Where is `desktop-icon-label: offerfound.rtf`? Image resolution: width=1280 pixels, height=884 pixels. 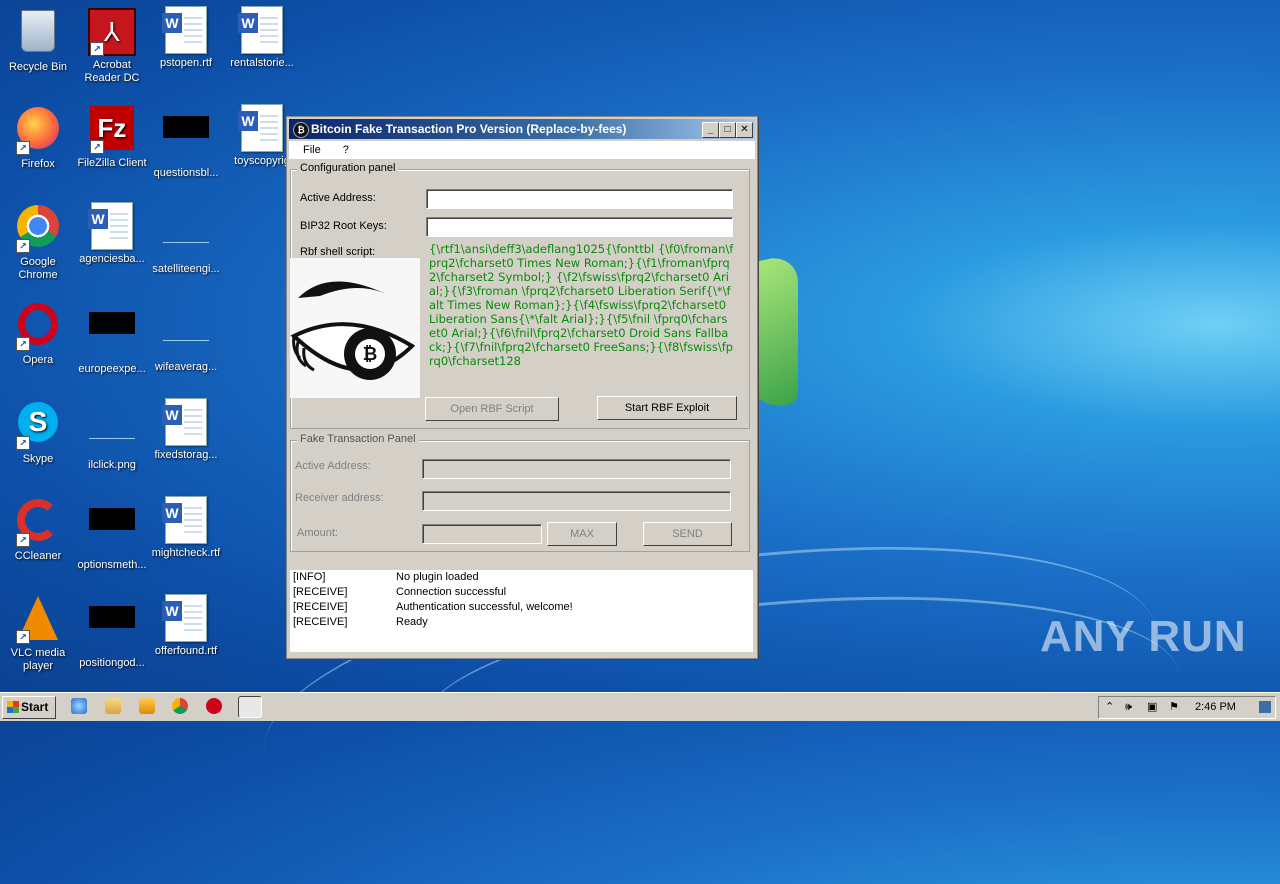
desktop-icon-label: offerfound.rtf is located at coordinates (186, 651).